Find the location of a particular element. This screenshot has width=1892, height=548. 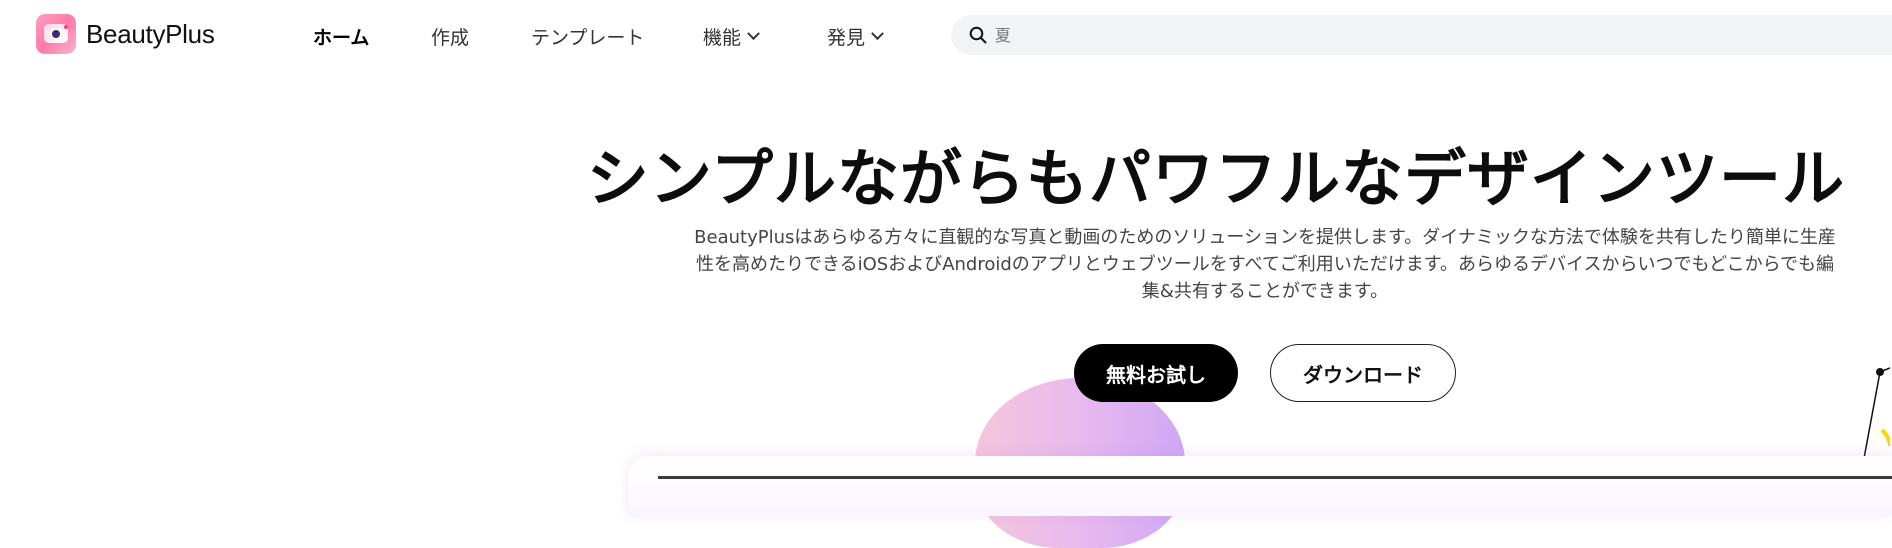

nav-item-label: 発見 is located at coordinates (846, 38).